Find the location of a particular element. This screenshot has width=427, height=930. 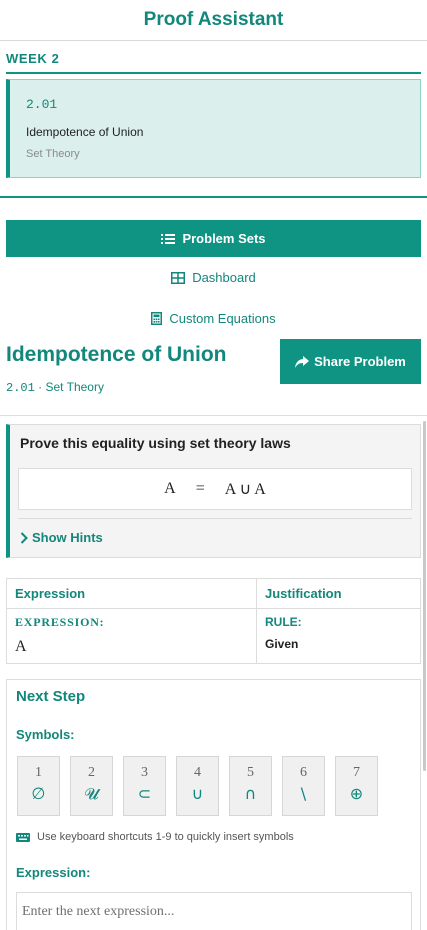

symbol-glyph: 𝓤 is located at coordinates (91, 793).